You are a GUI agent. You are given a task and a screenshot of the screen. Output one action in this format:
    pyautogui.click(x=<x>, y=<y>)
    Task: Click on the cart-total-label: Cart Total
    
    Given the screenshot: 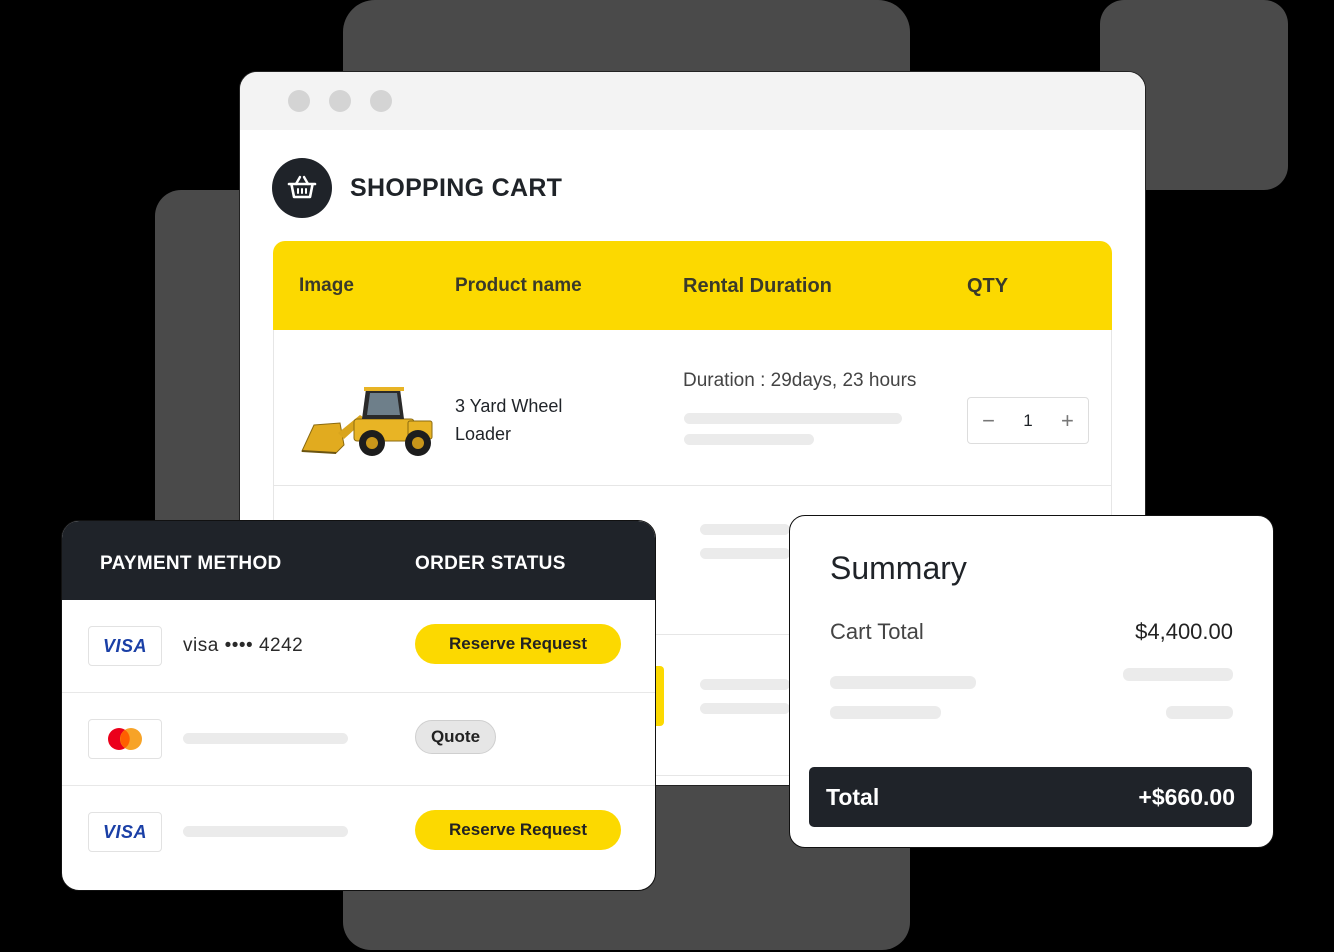 What is the action you would take?
    pyautogui.click(x=877, y=631)
    